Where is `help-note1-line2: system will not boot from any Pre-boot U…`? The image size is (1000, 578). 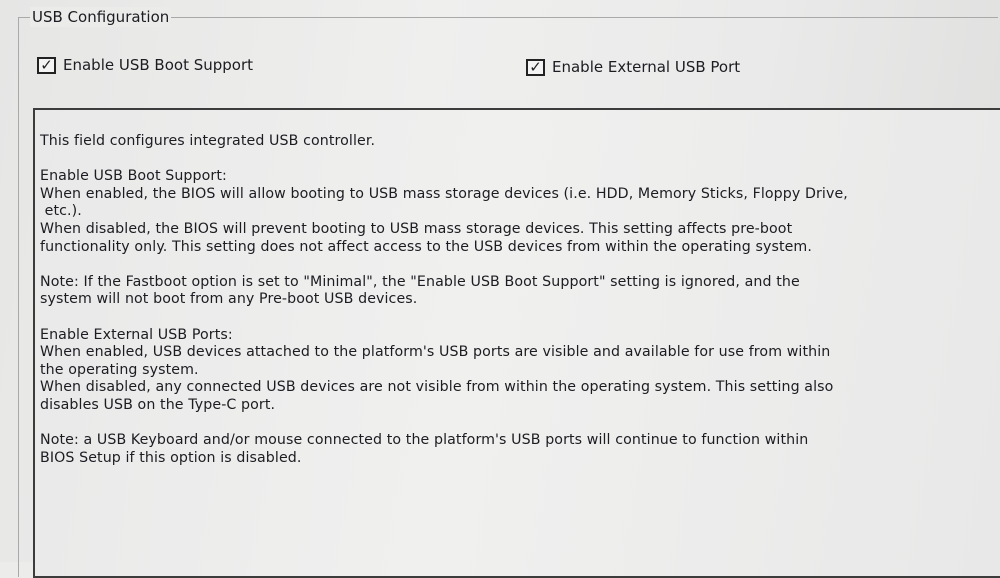
help-note1-line2: system will not boot from any Pre-boot U… is located at coordinates (229, 299).